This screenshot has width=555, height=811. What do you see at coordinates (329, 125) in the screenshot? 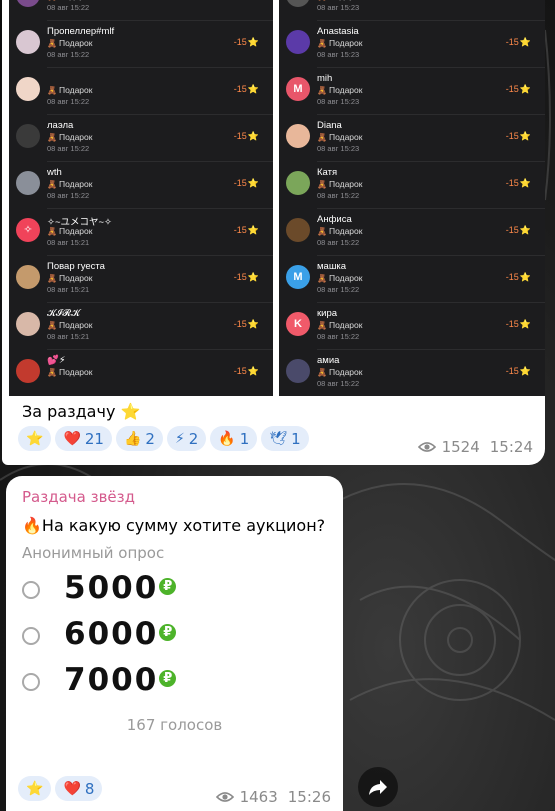
I see `user-name: Diana` at bounding box center [329, 125].